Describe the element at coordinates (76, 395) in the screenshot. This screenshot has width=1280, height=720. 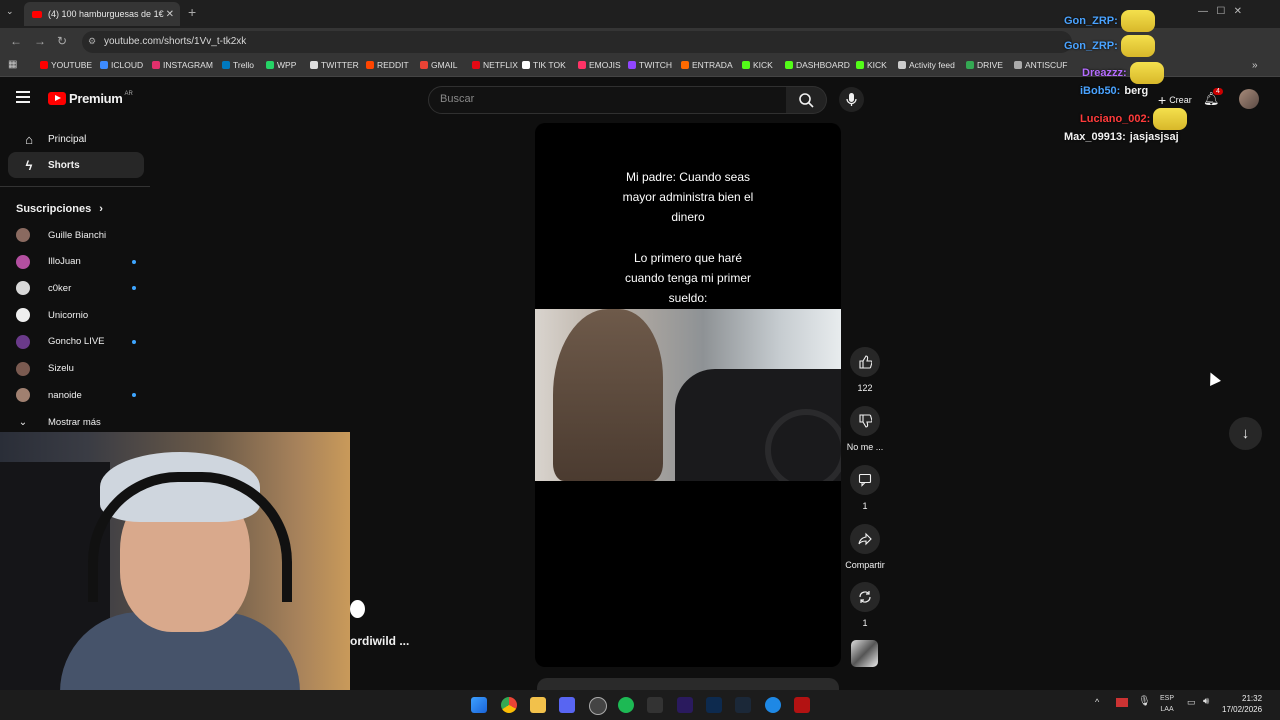
I see `subscription-item: nanoide` at that location.